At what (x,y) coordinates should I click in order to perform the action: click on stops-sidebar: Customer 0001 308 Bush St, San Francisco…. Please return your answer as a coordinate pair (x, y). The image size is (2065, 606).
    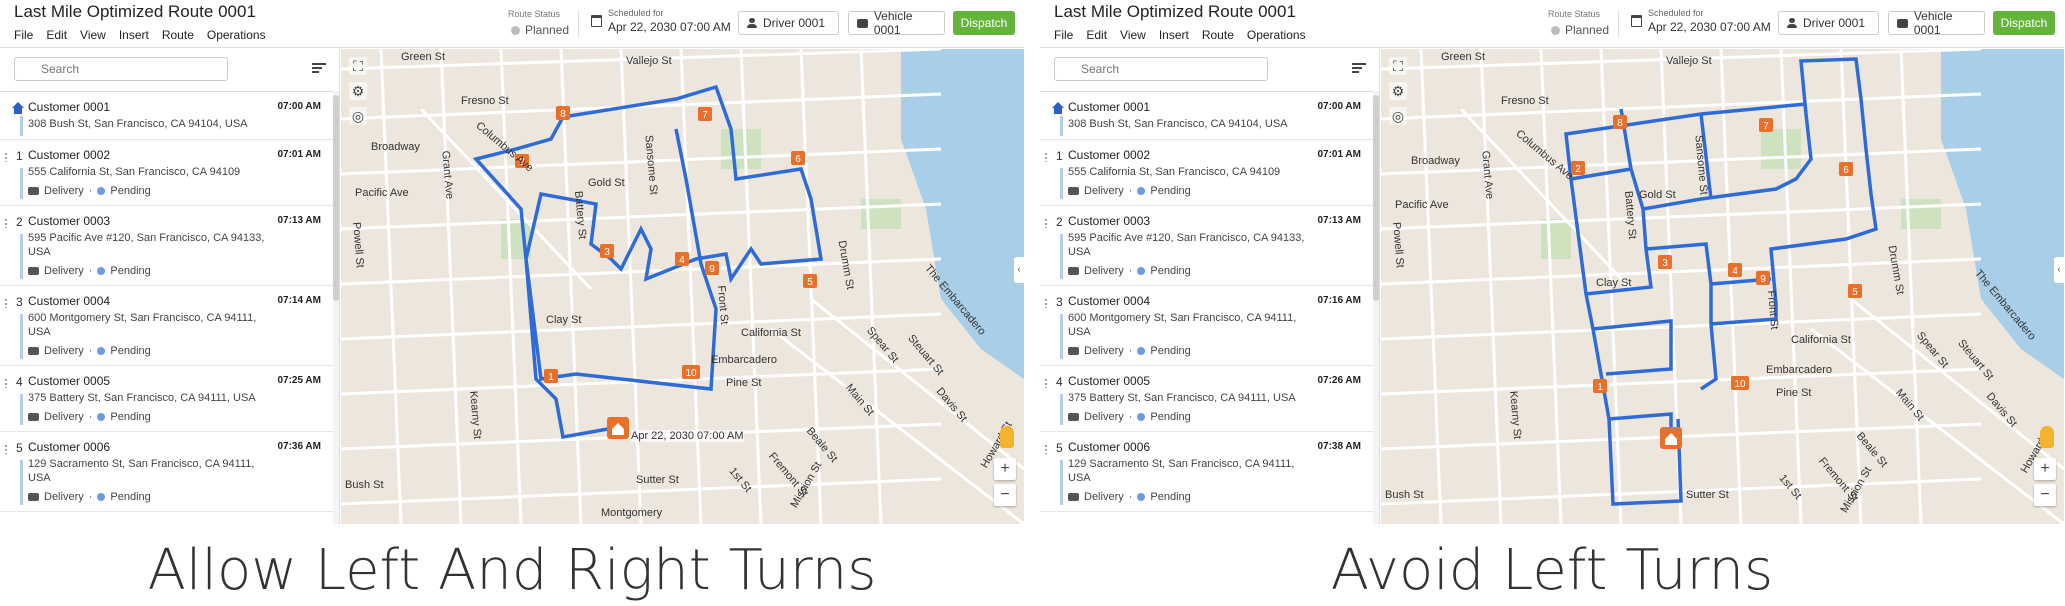
    Looking at the image, I should click on (170, 286).